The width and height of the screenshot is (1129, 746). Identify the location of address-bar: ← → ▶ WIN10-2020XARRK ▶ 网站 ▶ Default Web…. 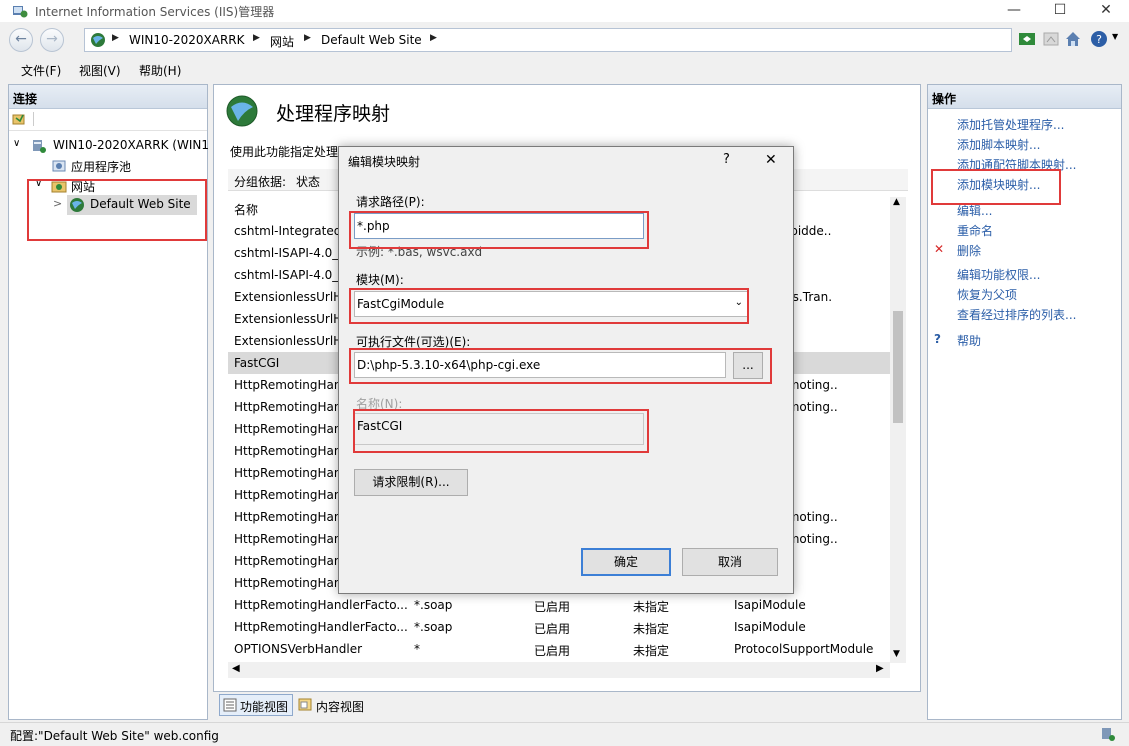
(564, 40).